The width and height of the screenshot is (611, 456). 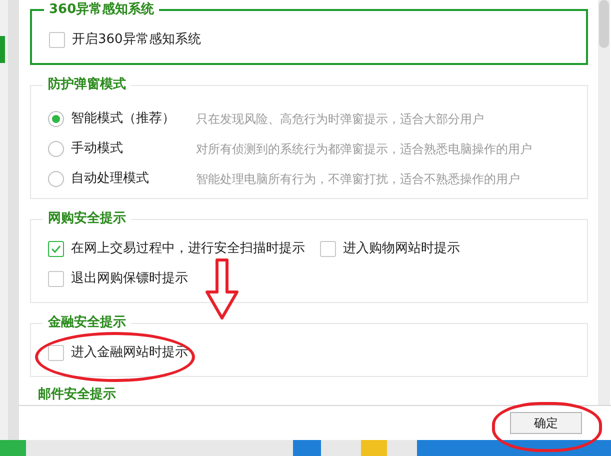 What do you see at coordinates (129, 279) in the screenshot?
I see `checkbox-label: 退出网购保镖时提示` at bounding box center [129, 279].